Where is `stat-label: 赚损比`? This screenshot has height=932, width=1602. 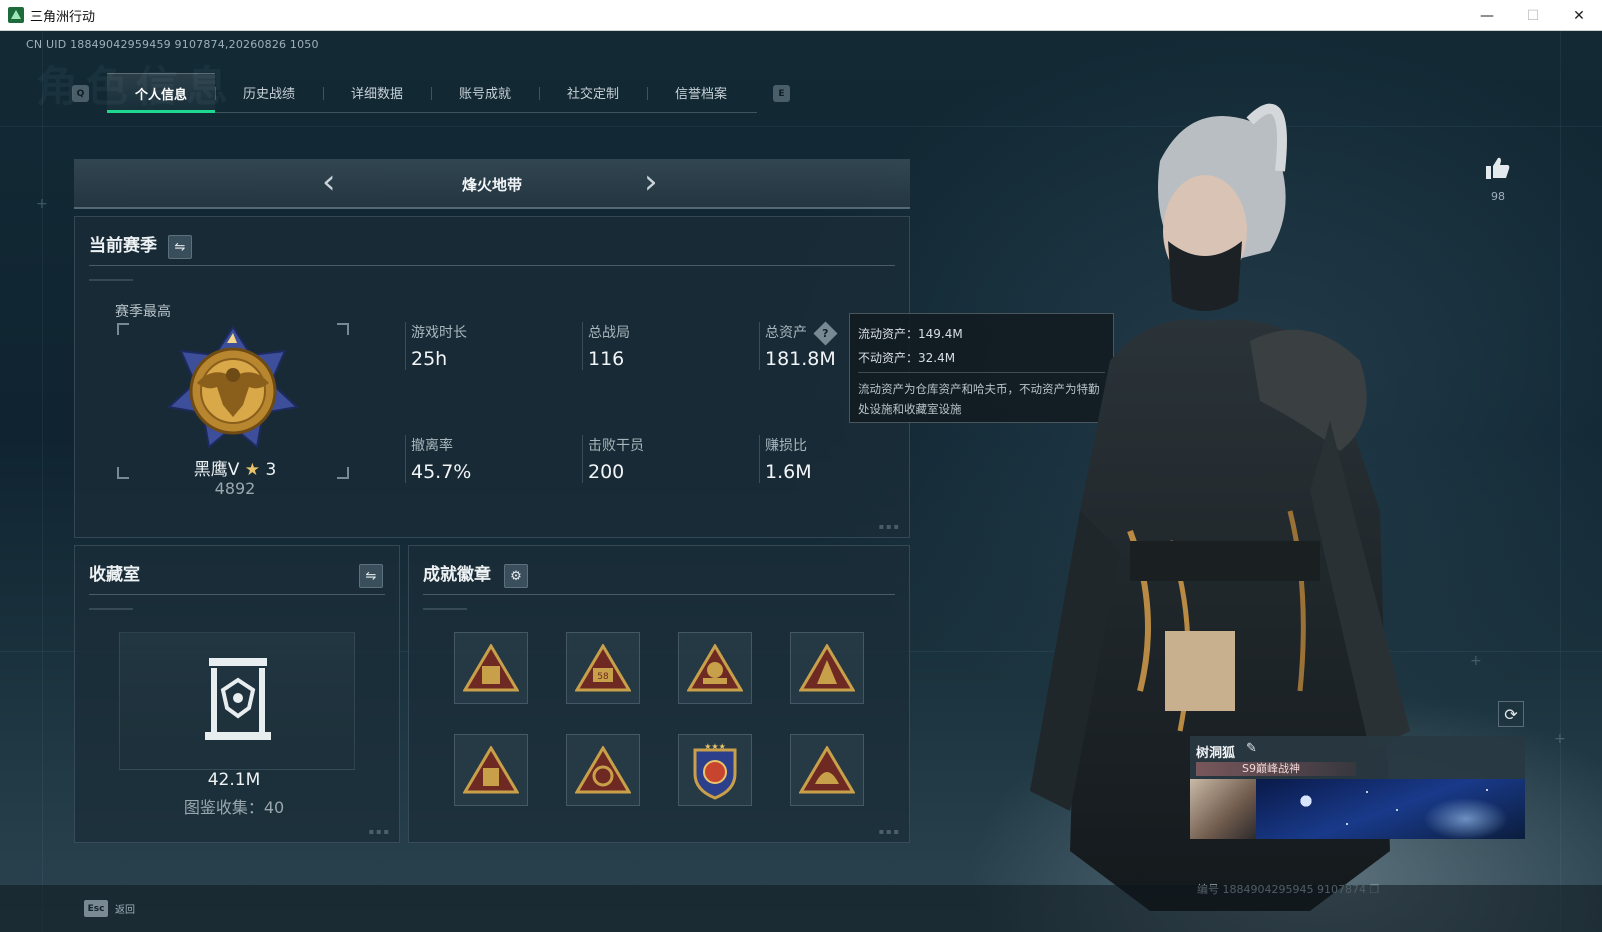
stat-label: 赚损比 is located at coordinates (786, 446).